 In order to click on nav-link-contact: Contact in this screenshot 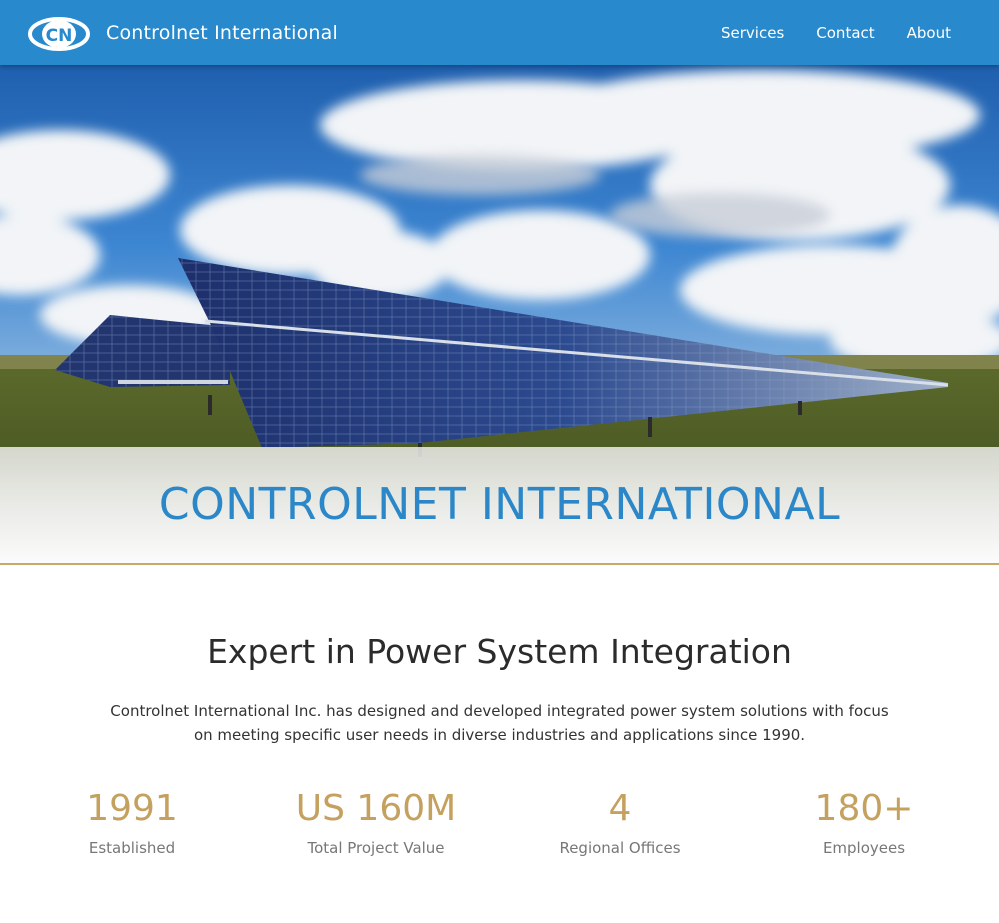, I will do `click(845, 33)`.